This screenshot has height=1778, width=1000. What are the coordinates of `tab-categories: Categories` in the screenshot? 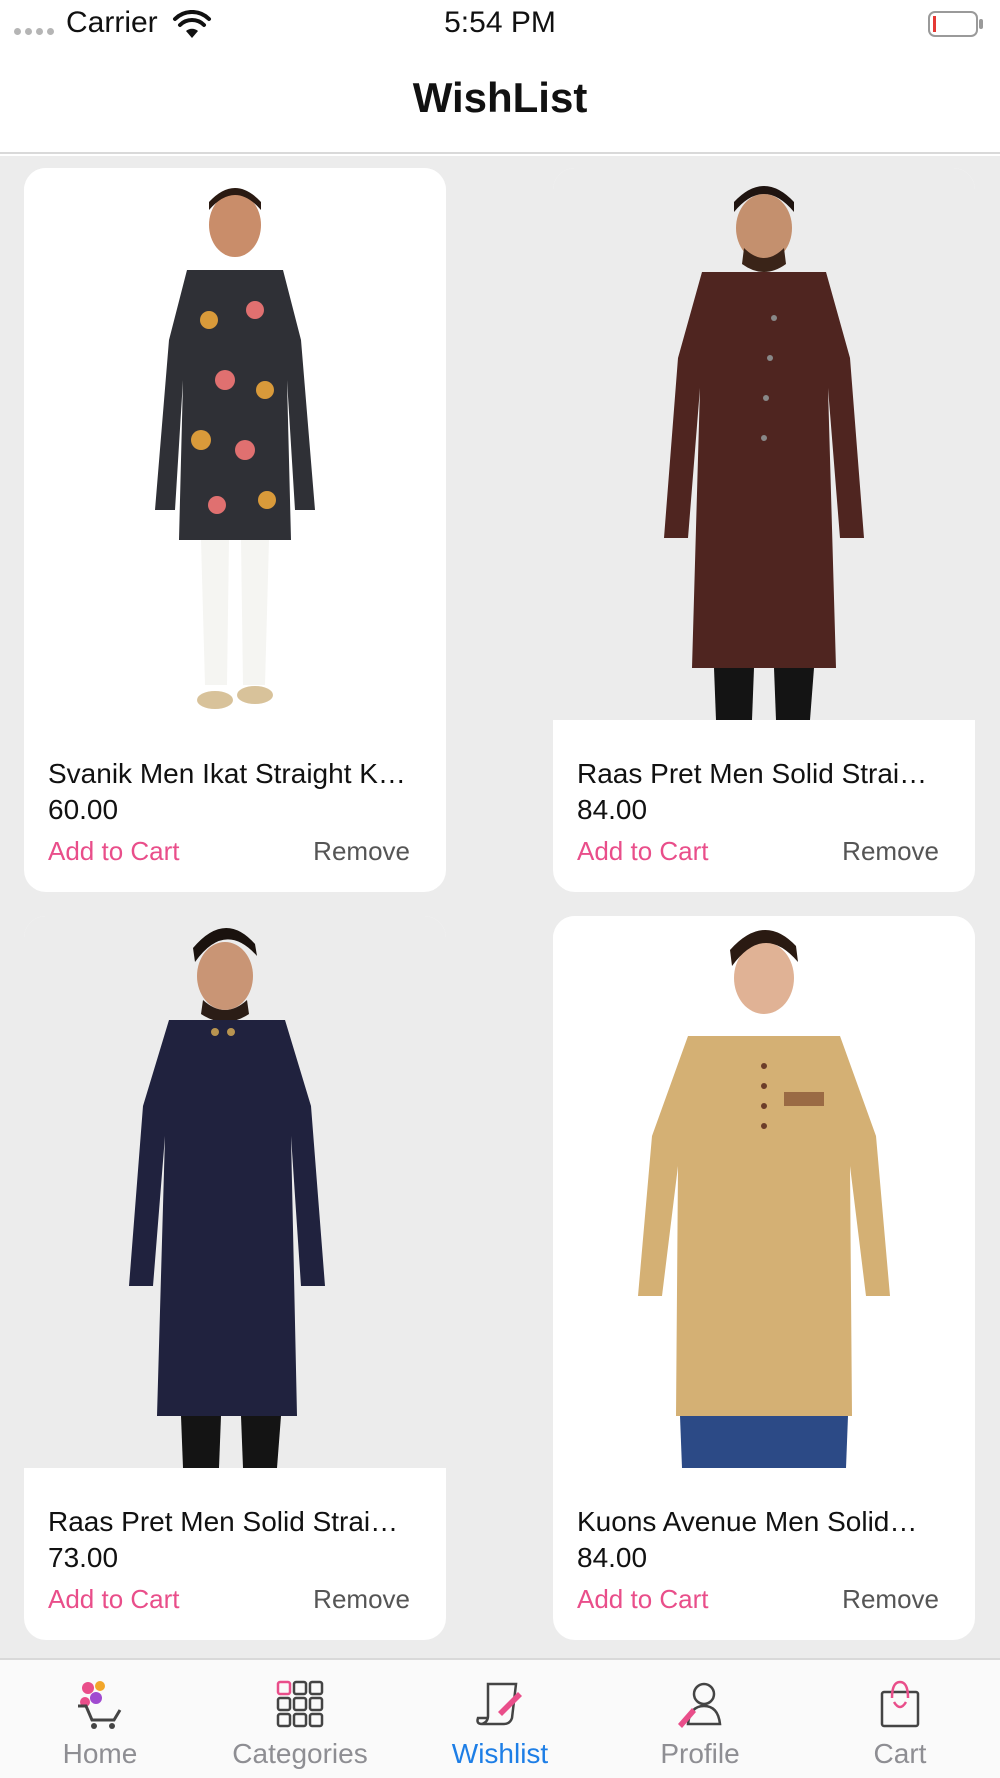 It's located at (300, 1719).